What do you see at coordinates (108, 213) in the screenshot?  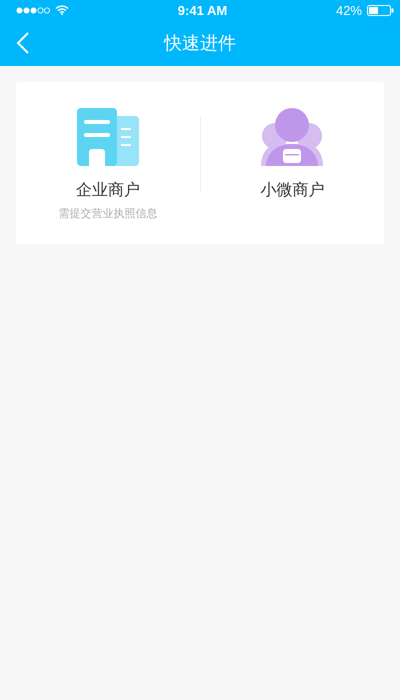 I see `option-subtitle: 需提交营业执照信息` at bounding box center [108, 213].